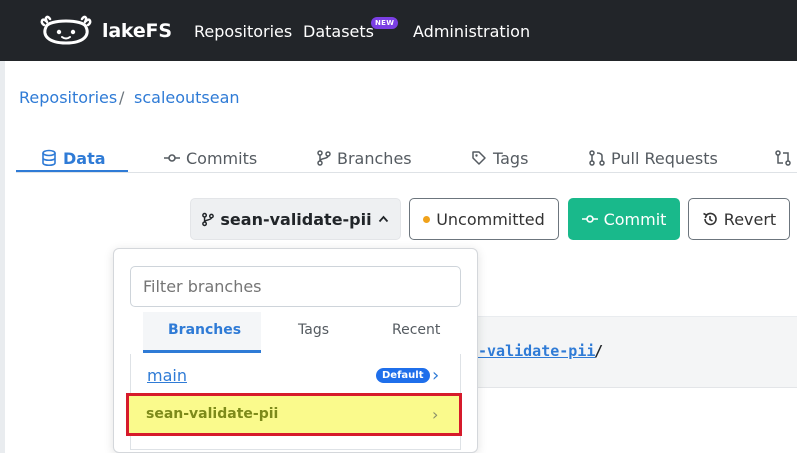 The width and height of the screenshot is (797, 453). Describe the element at coordinates (313, 330) in the screenshot. I see `dropdown-tab-tags: Tags` at that location.